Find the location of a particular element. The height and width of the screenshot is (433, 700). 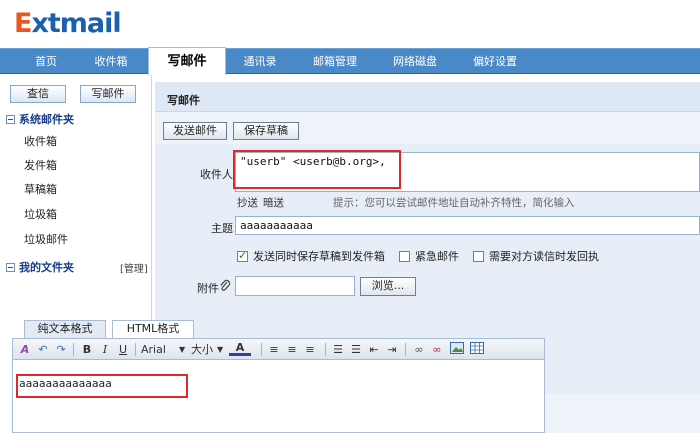

italic-icon: I is located at coordinates (105, 349).